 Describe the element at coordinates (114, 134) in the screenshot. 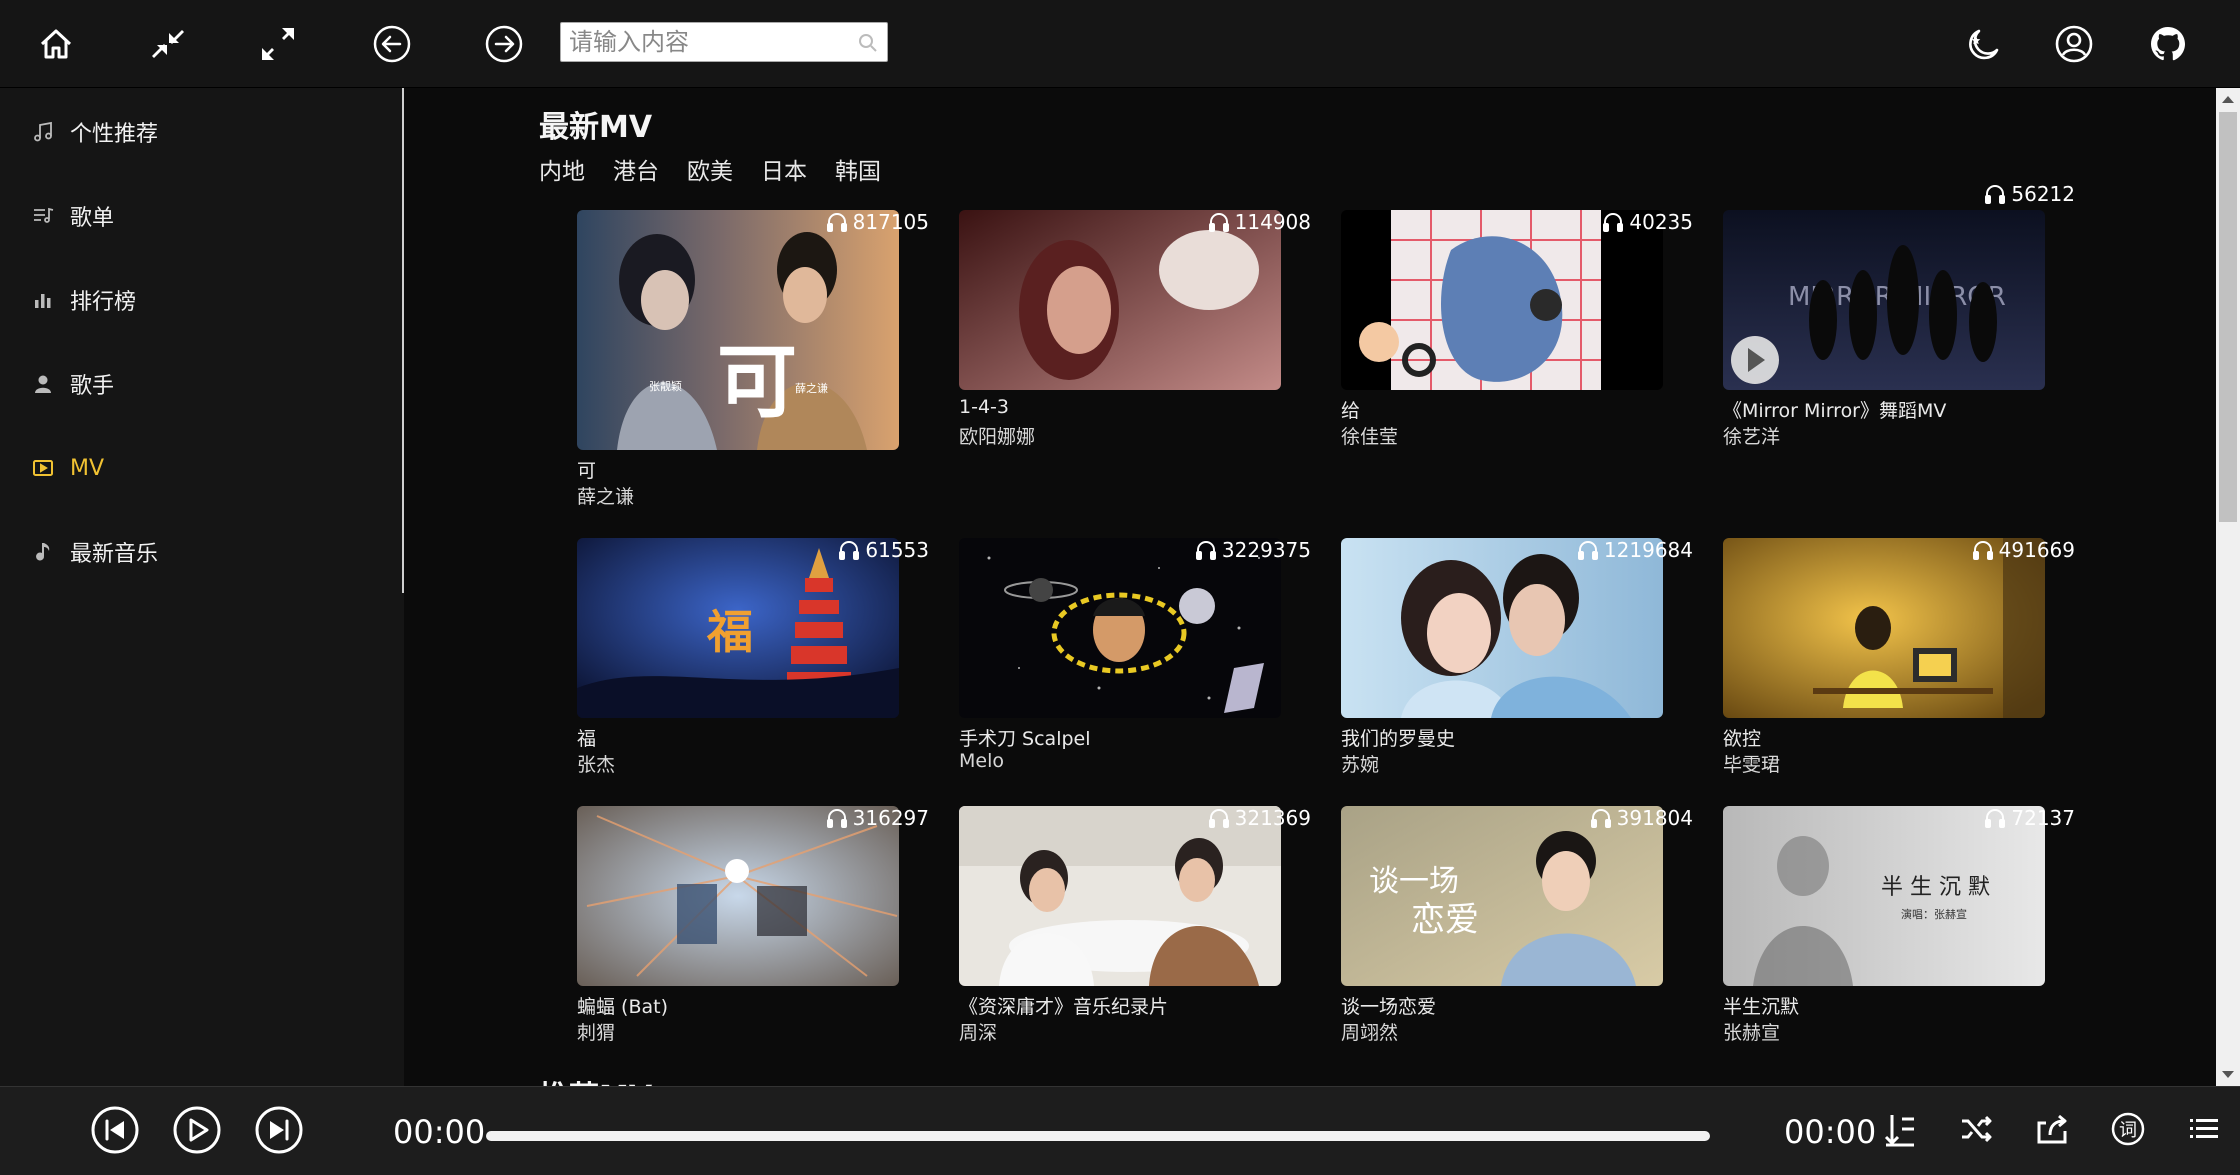

I see `sidebar-item-label: 个性推荐` at that location.